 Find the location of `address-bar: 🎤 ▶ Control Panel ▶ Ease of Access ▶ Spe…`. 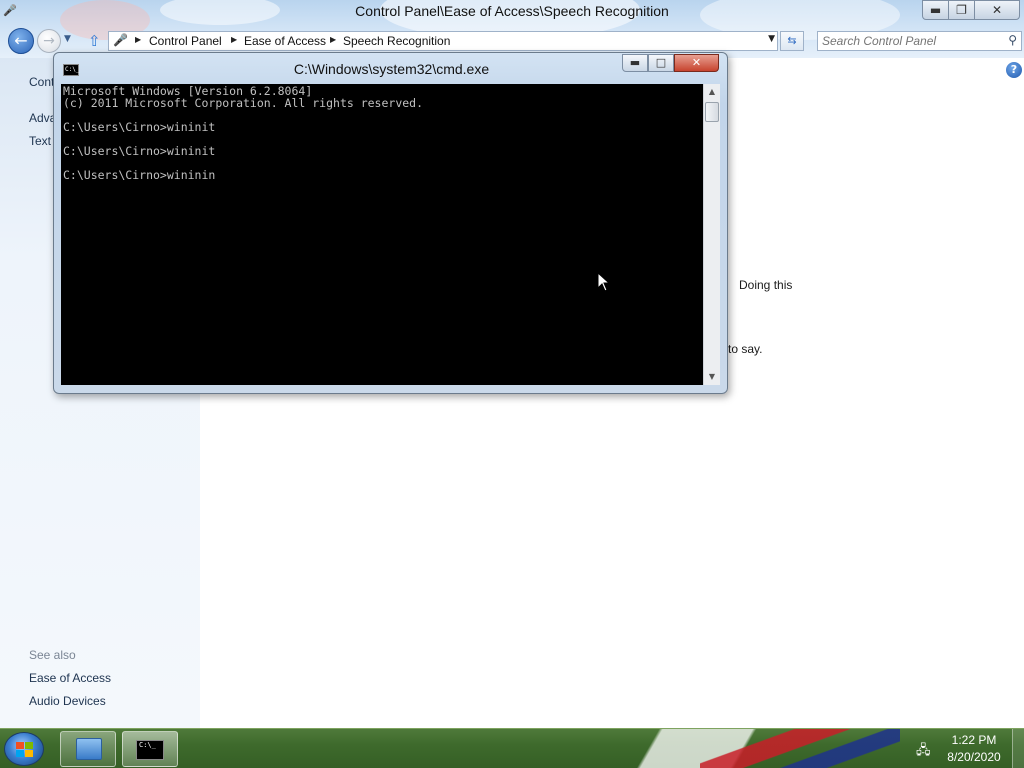

address-bar: 🎤 ▶ Control Panel ▶ Ease of Access ▶ Spe… is located at coordinates (443, 41).